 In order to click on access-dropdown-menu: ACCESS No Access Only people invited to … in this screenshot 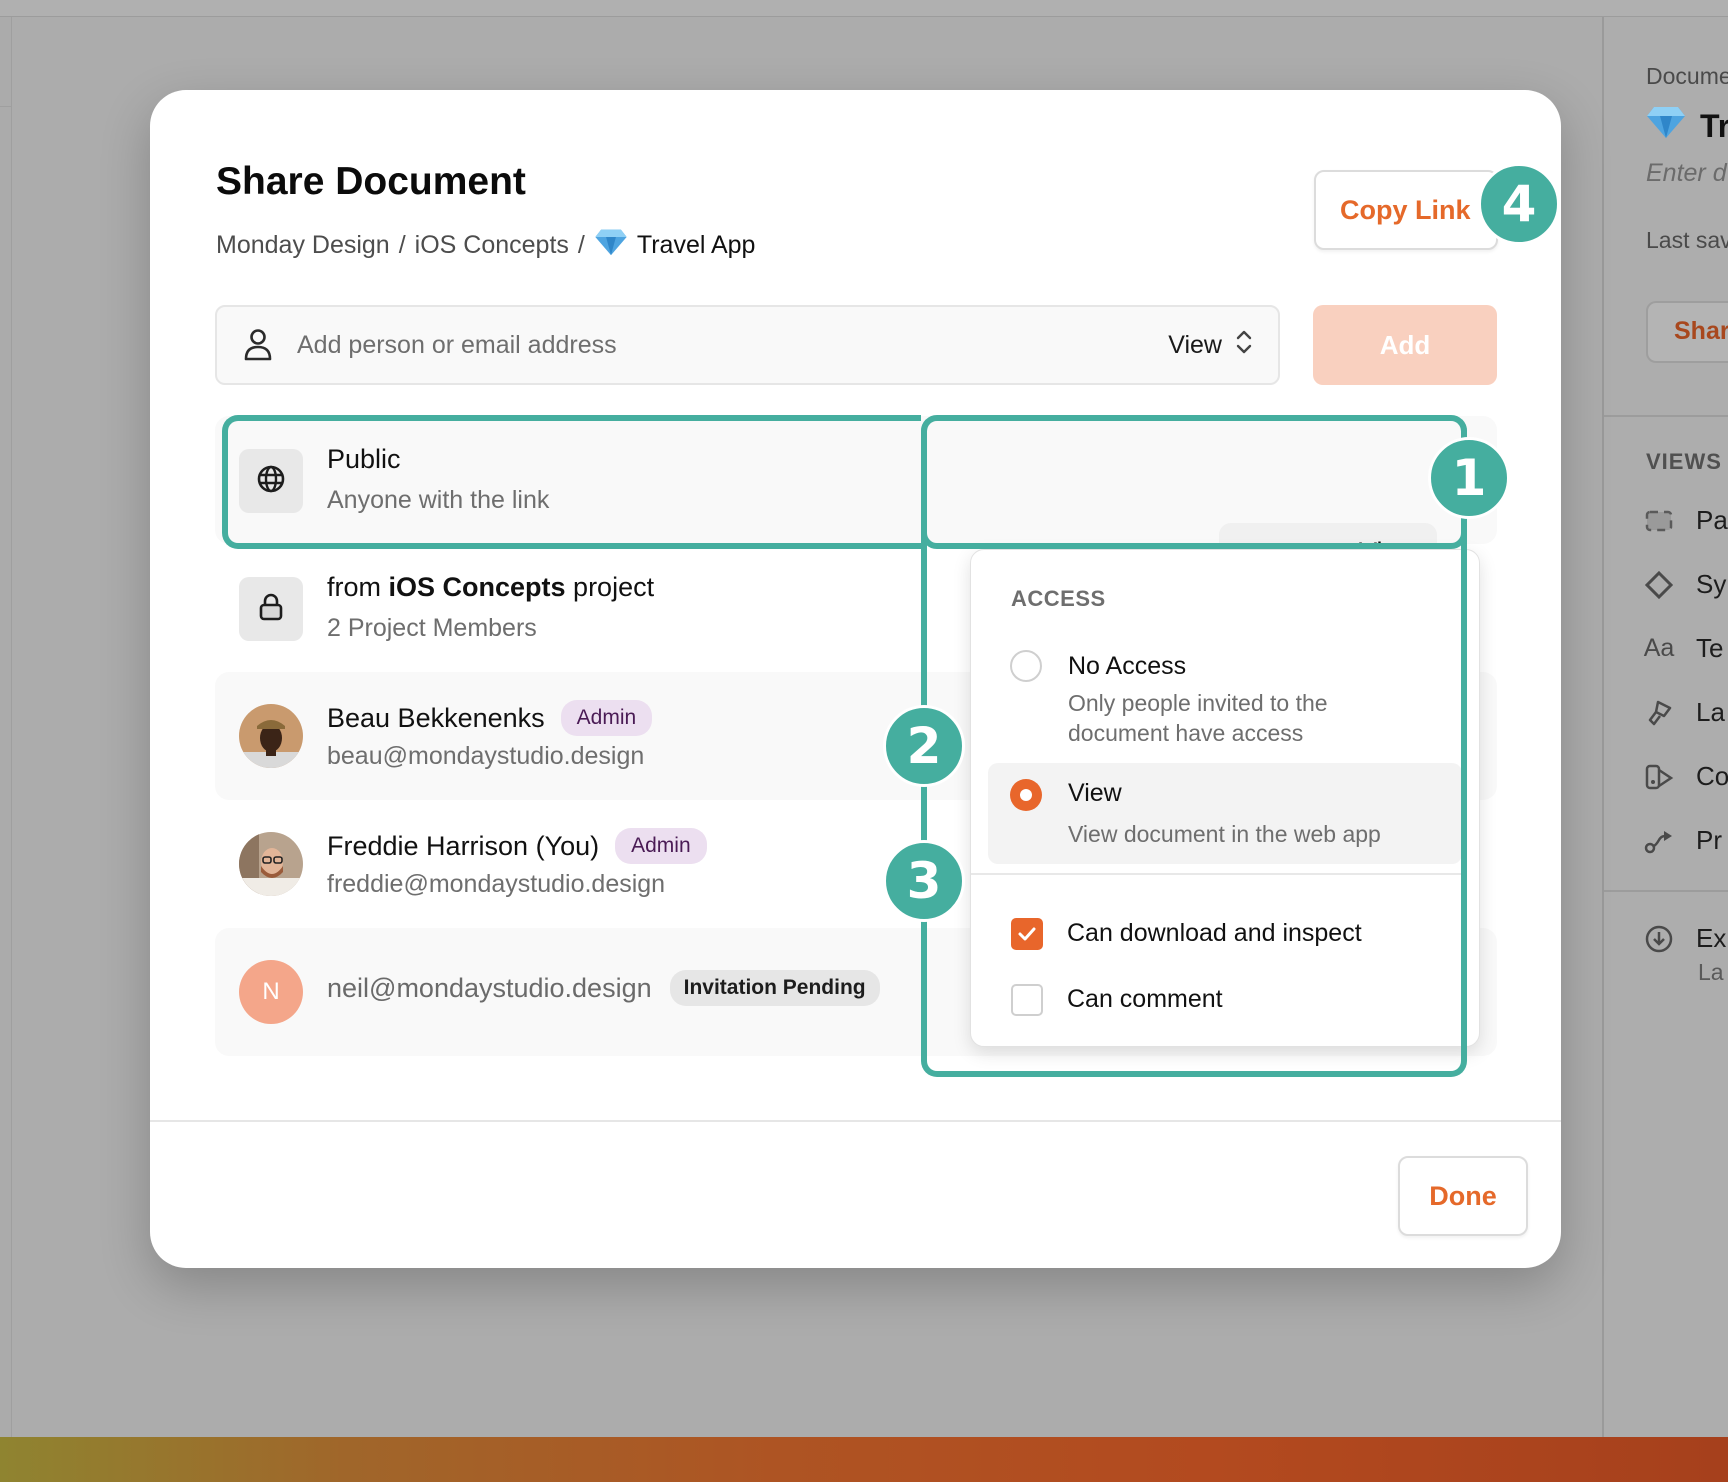, I will do `click(1225, 798)`.